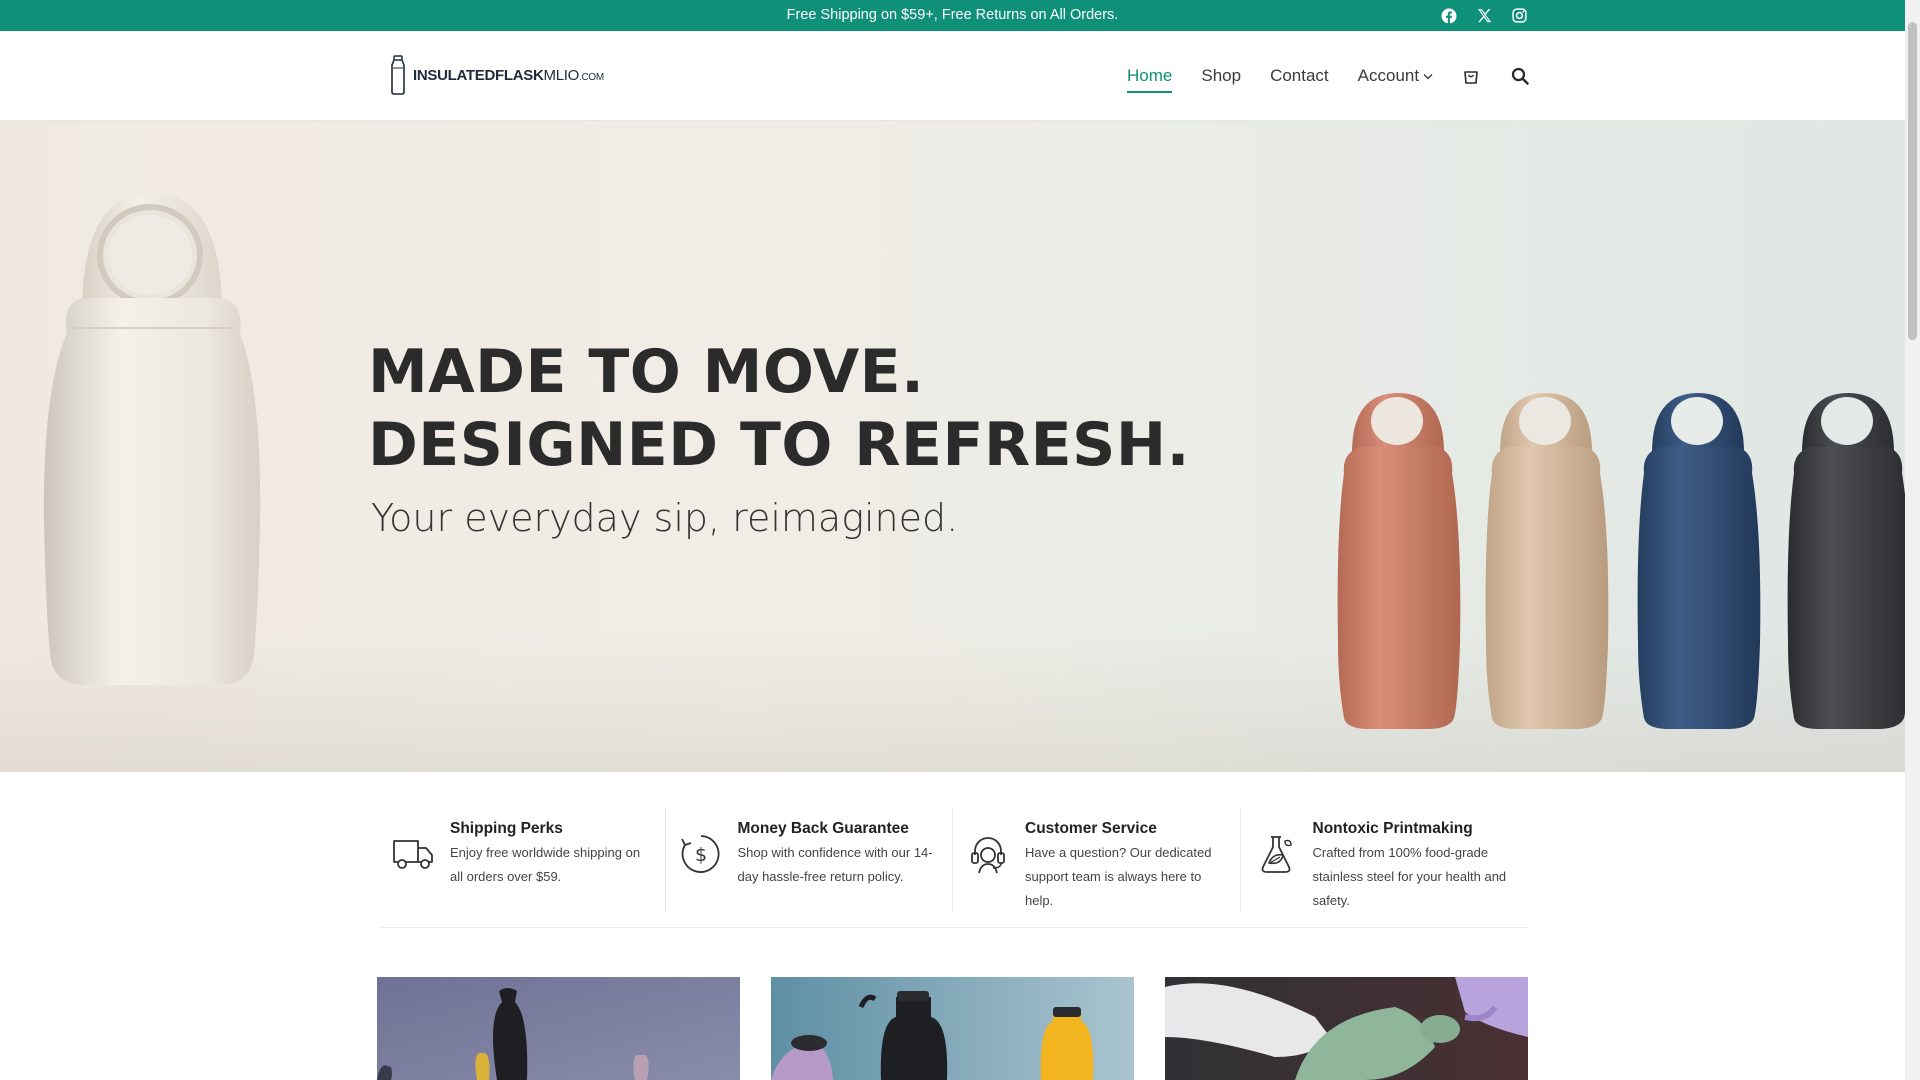  What do you see at coordinates (1091, 828) in the screenshot?
I see `feature-title: Customer Service` at bounding box center [1091, 828].